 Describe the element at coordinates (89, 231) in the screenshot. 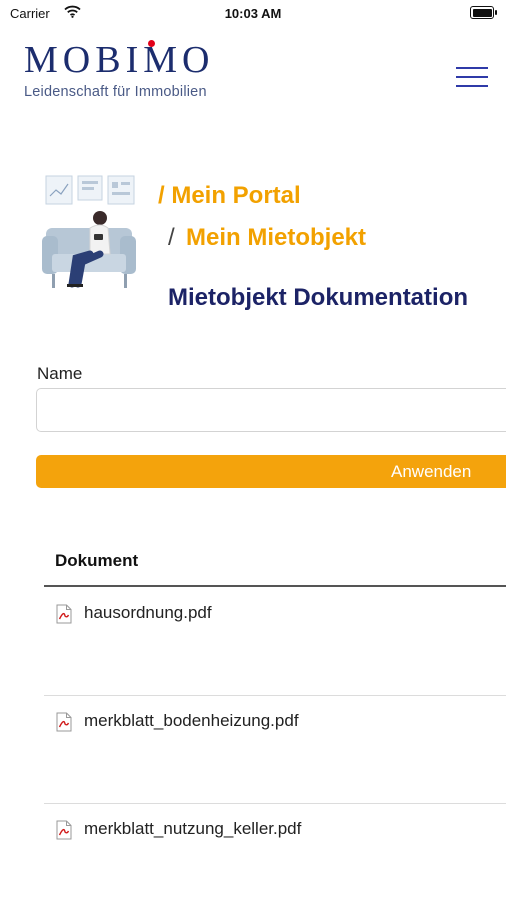

I see `portal-illustration` at that location.